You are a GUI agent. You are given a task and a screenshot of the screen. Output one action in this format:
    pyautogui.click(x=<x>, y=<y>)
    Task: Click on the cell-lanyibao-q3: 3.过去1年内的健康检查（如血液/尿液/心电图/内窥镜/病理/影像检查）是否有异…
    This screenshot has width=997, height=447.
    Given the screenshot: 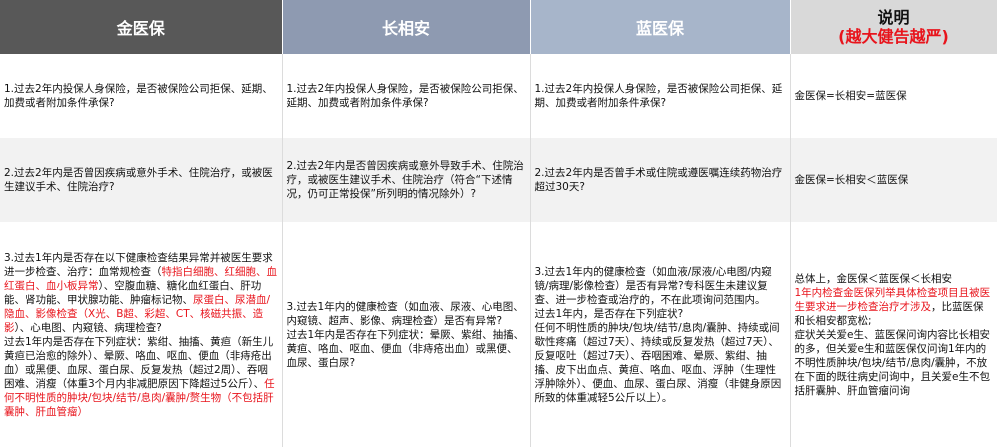 What is the action you would take?
    pyautogui.click(x=660, y=334)
    